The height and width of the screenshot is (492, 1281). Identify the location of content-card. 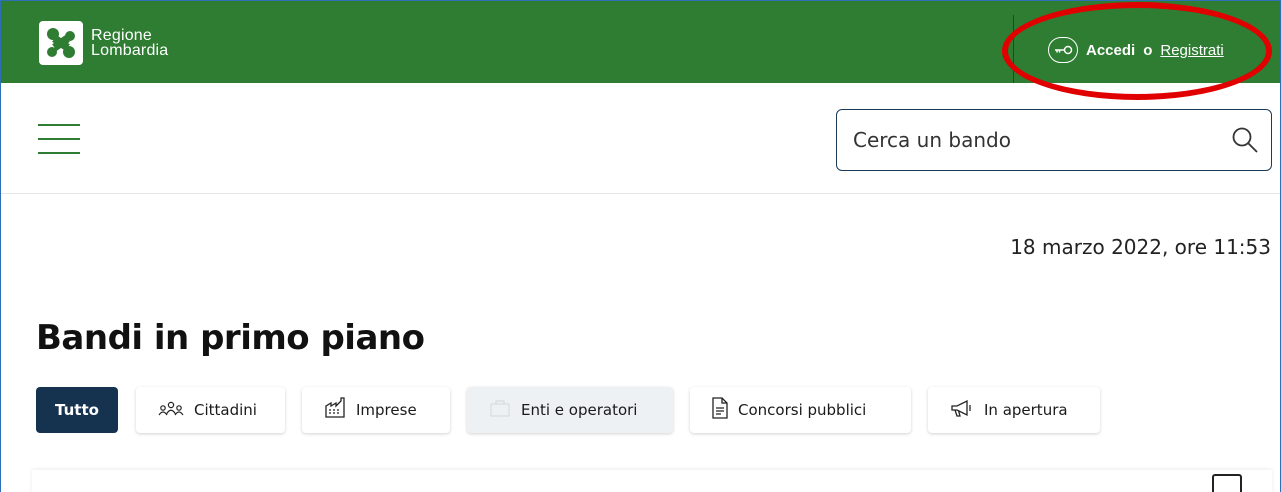
(652, 481).